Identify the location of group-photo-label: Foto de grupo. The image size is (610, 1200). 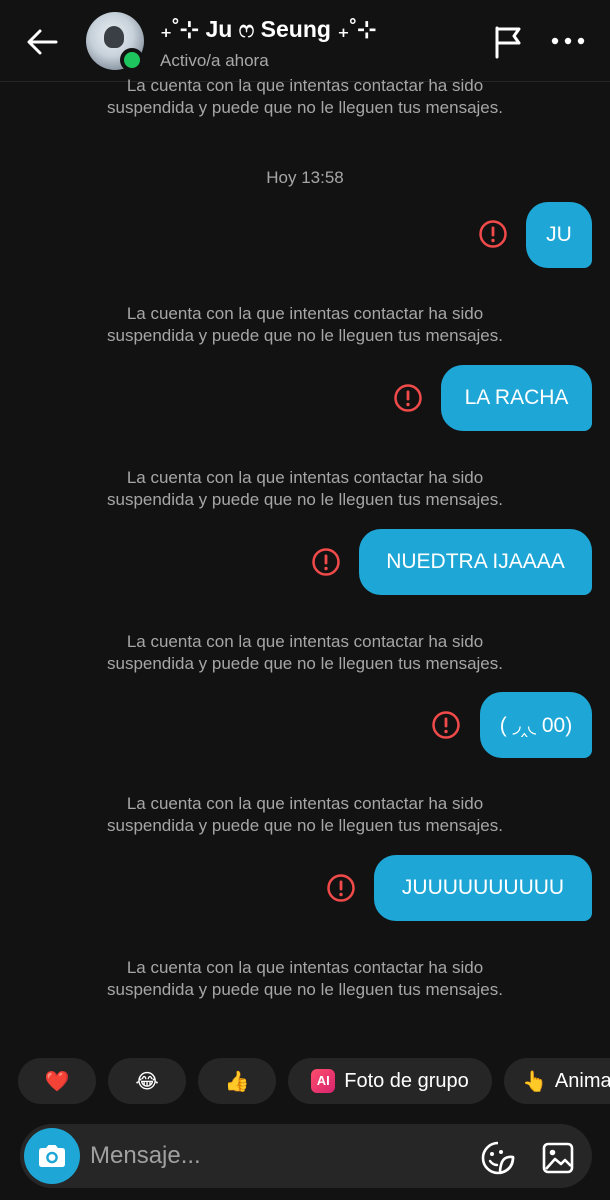
(406, 1080).